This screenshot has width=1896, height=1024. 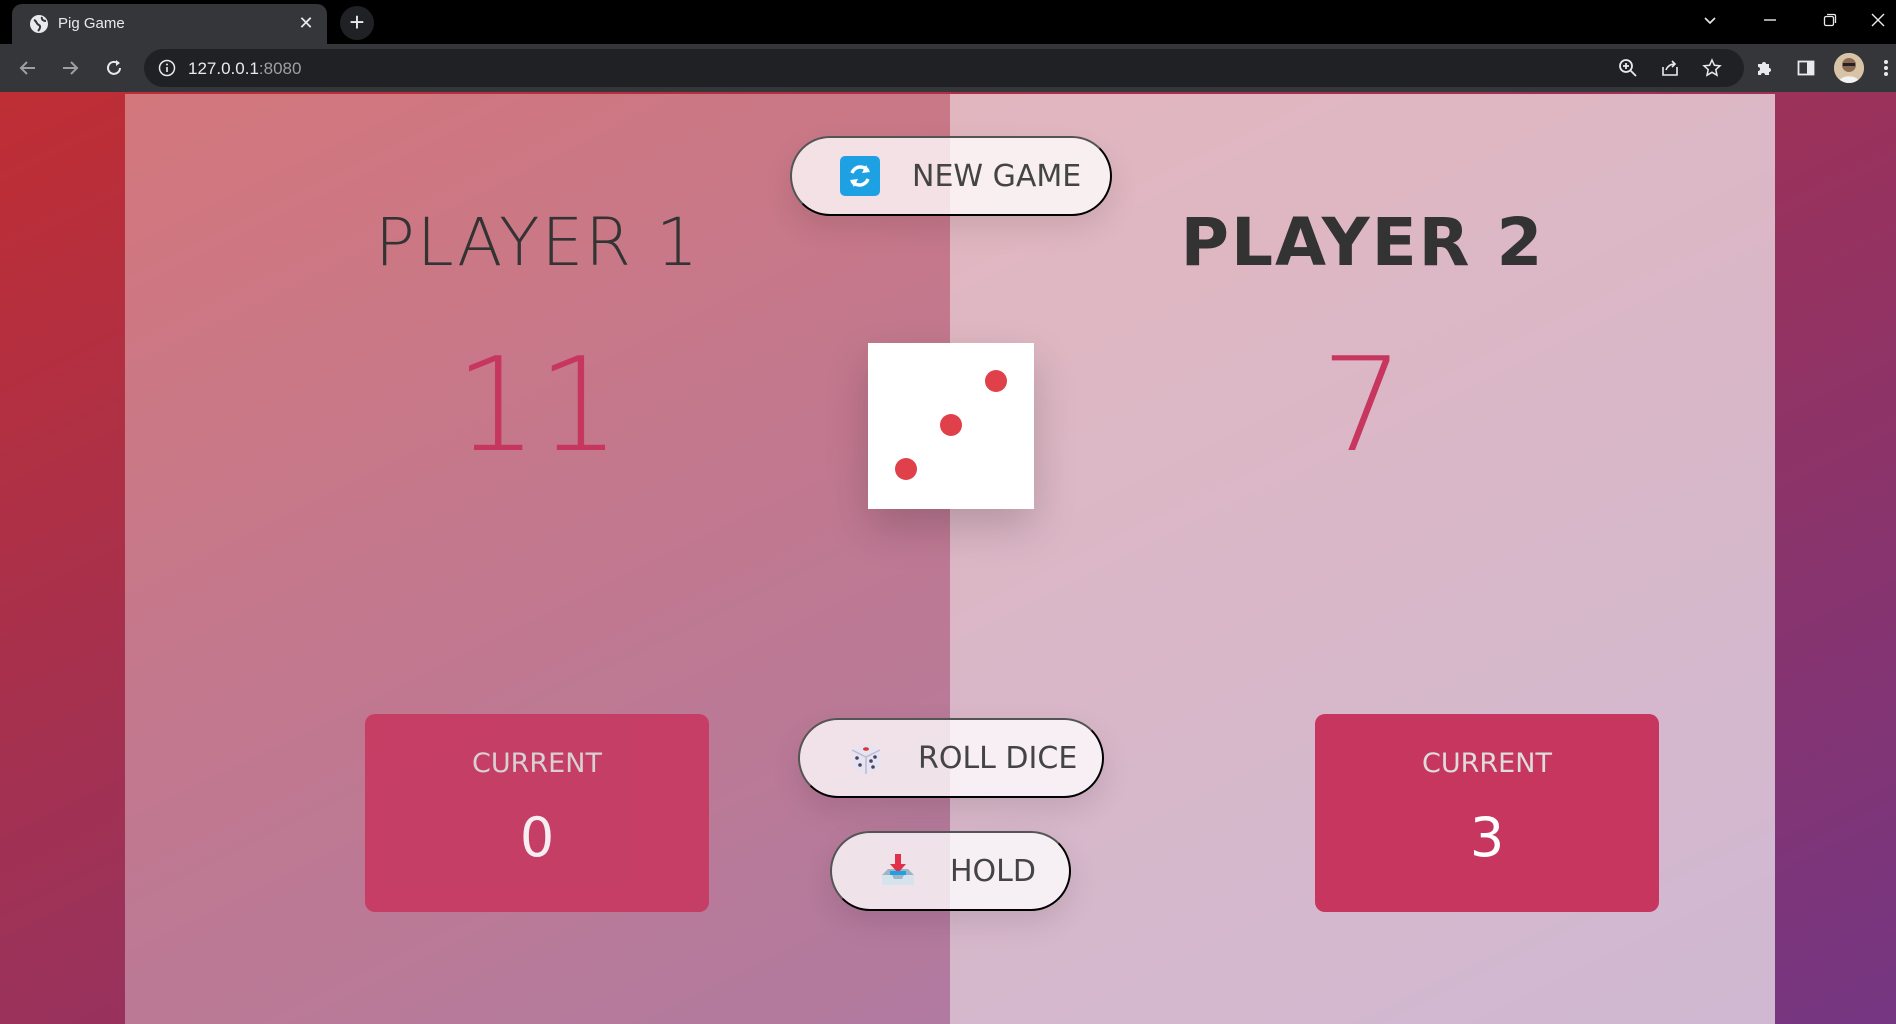 I want to click on side-panel-button, so click(x=1806, y=68).